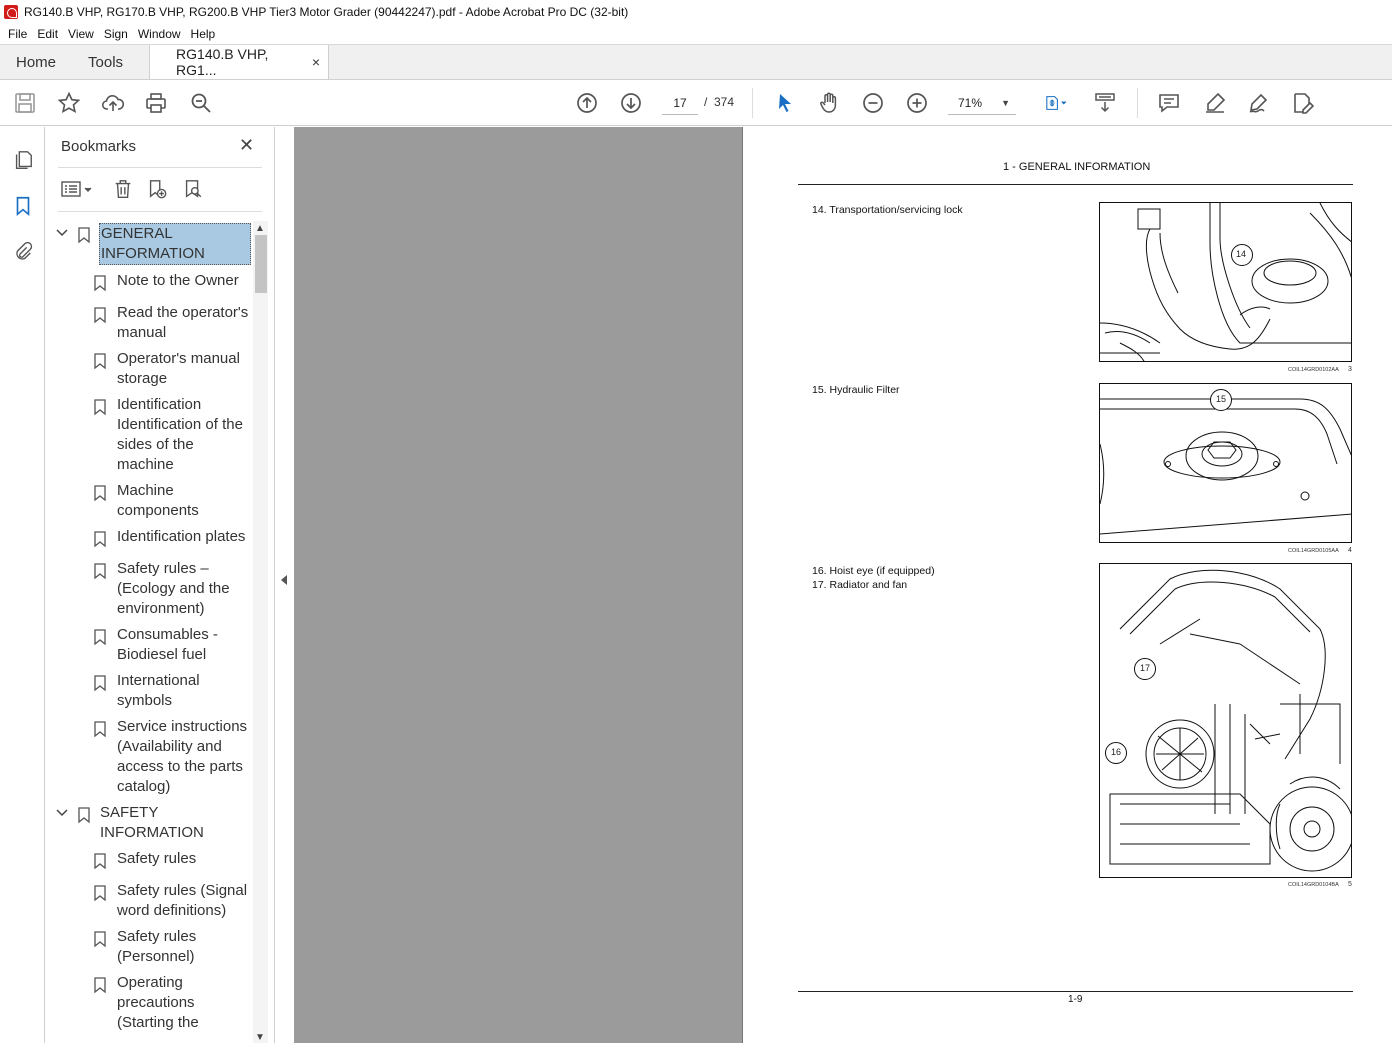  What do you see at coordinates (113, 103) in the screenshot?
I see `cloud-upload-icon` at bounding box center [113, 103].